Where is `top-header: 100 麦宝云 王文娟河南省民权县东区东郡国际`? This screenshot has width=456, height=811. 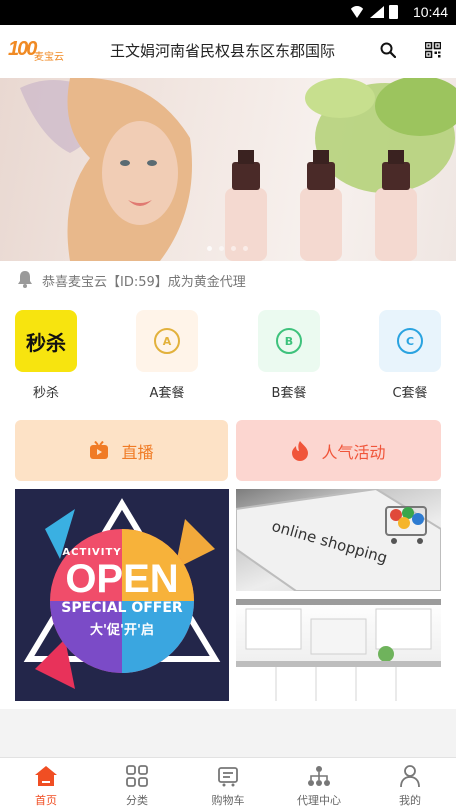 top-header: 100 麦宝云 王文娟河南省民权县东区东郡国际 is located at coordinates (228, 51).